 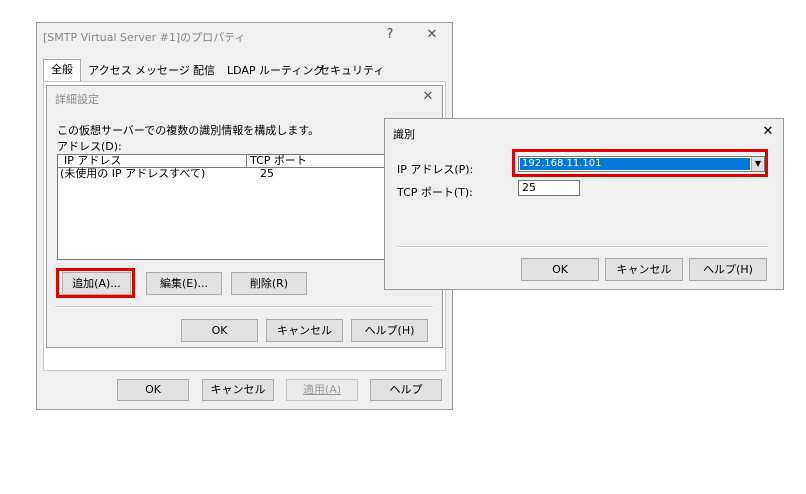 I want to click on help-button: ヘルプ, so click(x=406, y=390).